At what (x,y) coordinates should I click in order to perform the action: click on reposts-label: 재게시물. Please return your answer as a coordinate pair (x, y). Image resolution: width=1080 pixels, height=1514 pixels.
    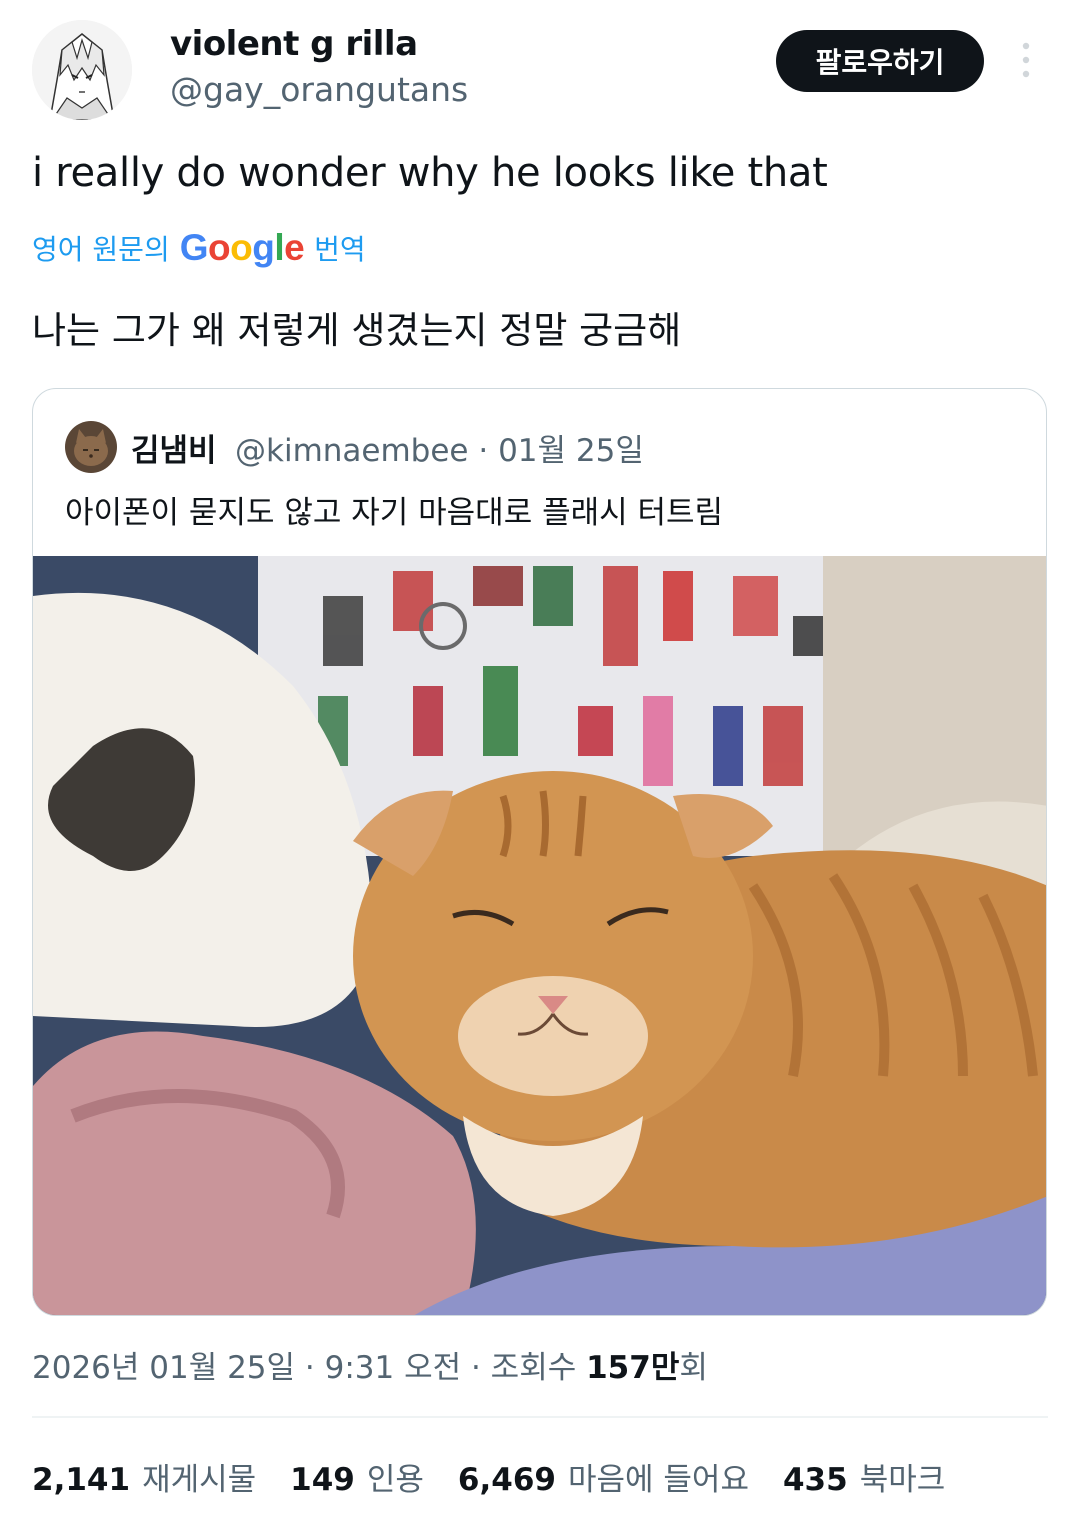
    Looking at the image, I should click on (199, 1480).